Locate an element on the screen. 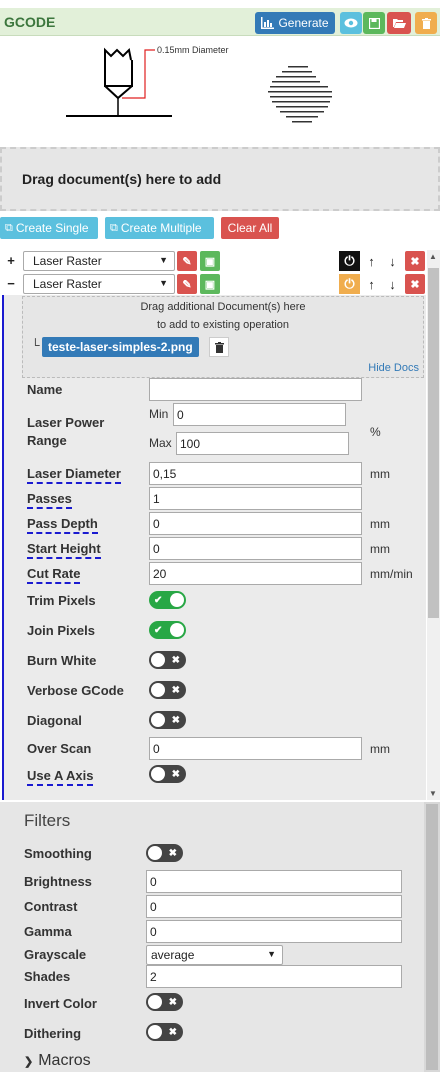 The height and width of the screenshot is (1072, 440). macros-toggle: ❯ Macros is located at coordinates (57, 1061).